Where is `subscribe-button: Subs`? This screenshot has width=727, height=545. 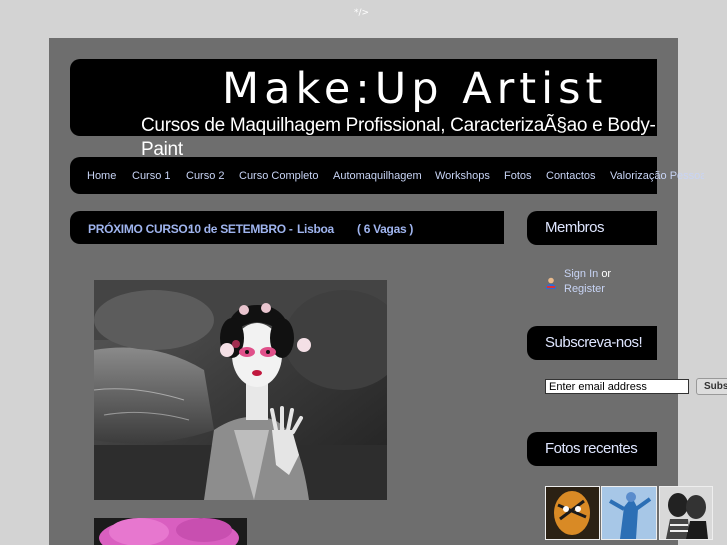
subscribe-button: Subs is located at coordinates (711, 386).